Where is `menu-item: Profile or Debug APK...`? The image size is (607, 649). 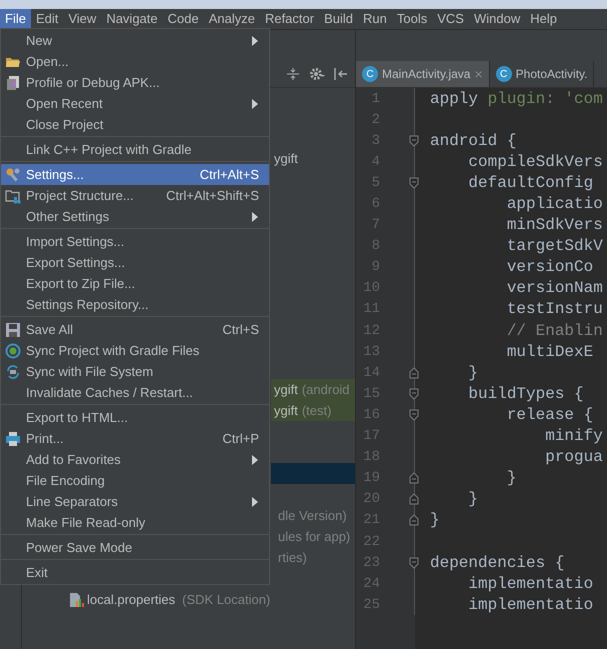
menu-item: Profile or Debug APK... is located at coordinates (135, 82).